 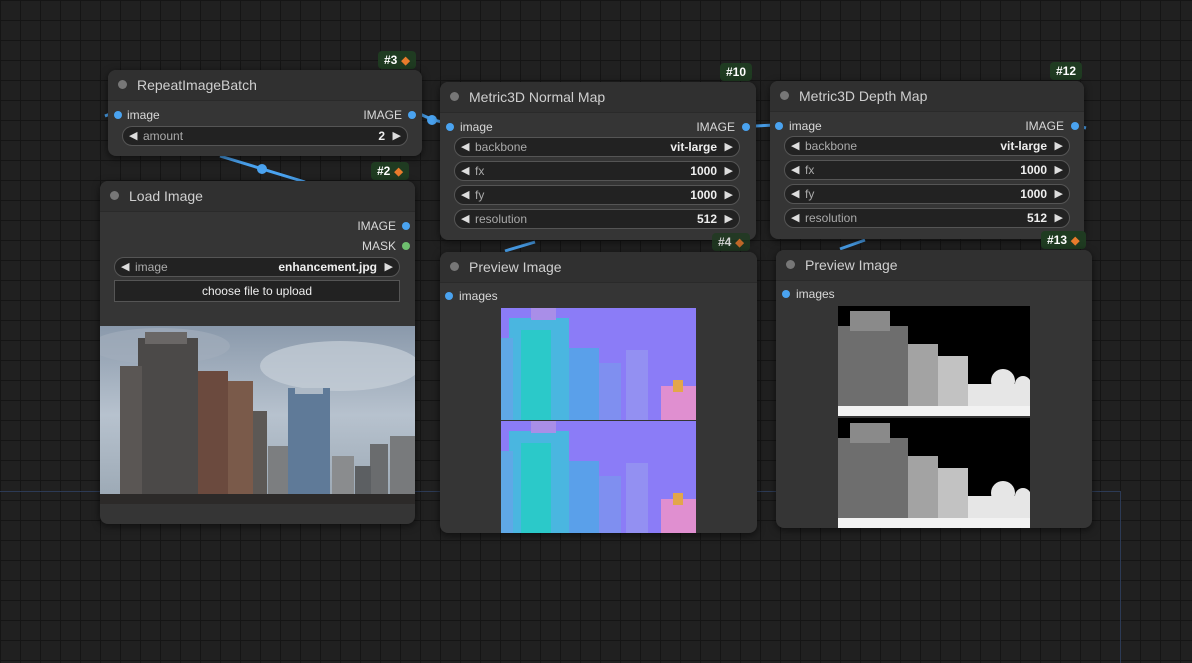 I want to click on node-id-text: #12, so click(x=1066, y=71).